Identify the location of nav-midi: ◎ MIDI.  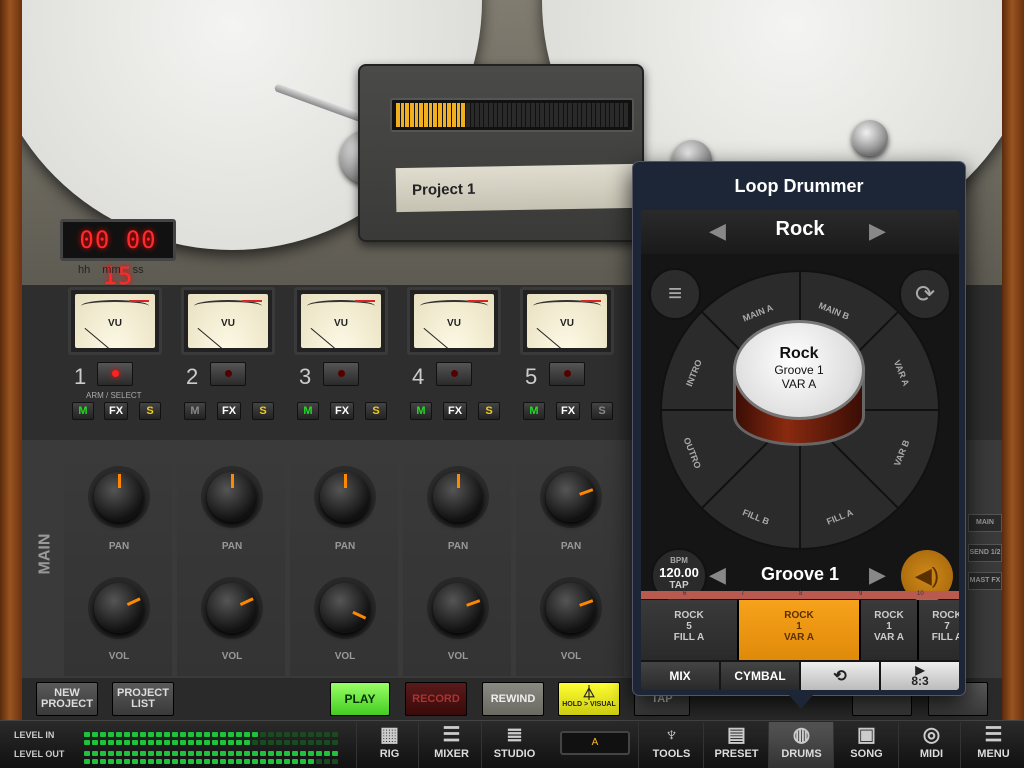
(931, 745).